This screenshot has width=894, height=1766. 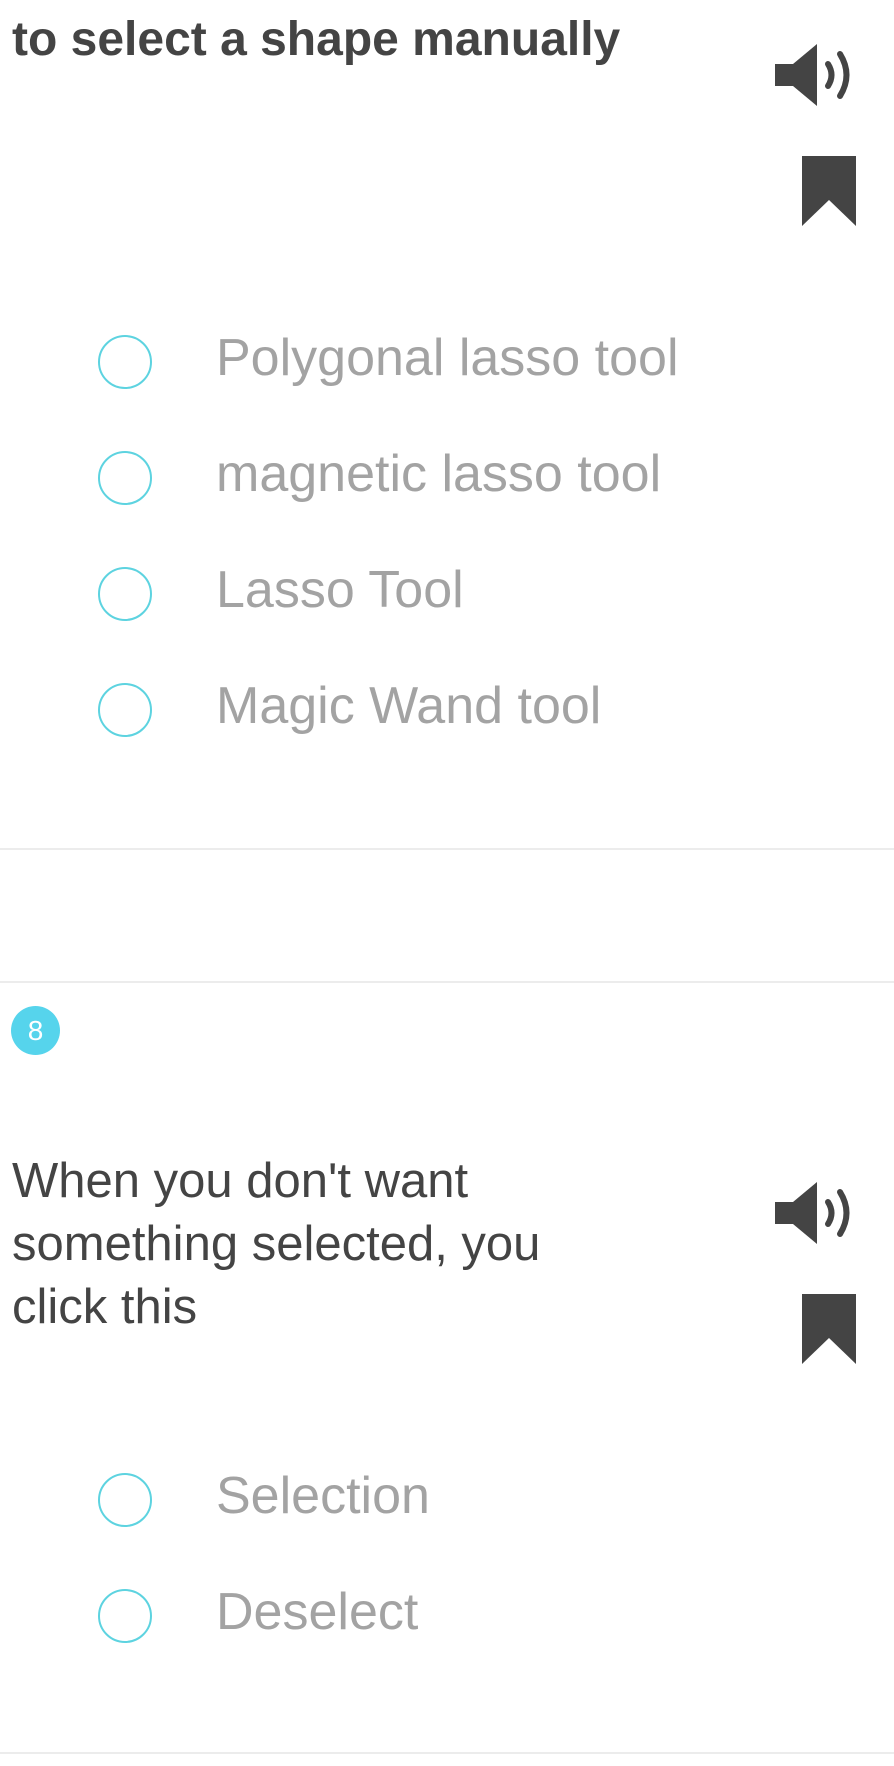 What do you see at coordinates (829, 1329) in the screenshot?
I see `bookmark-icon` at bounding box center [829, 1329].